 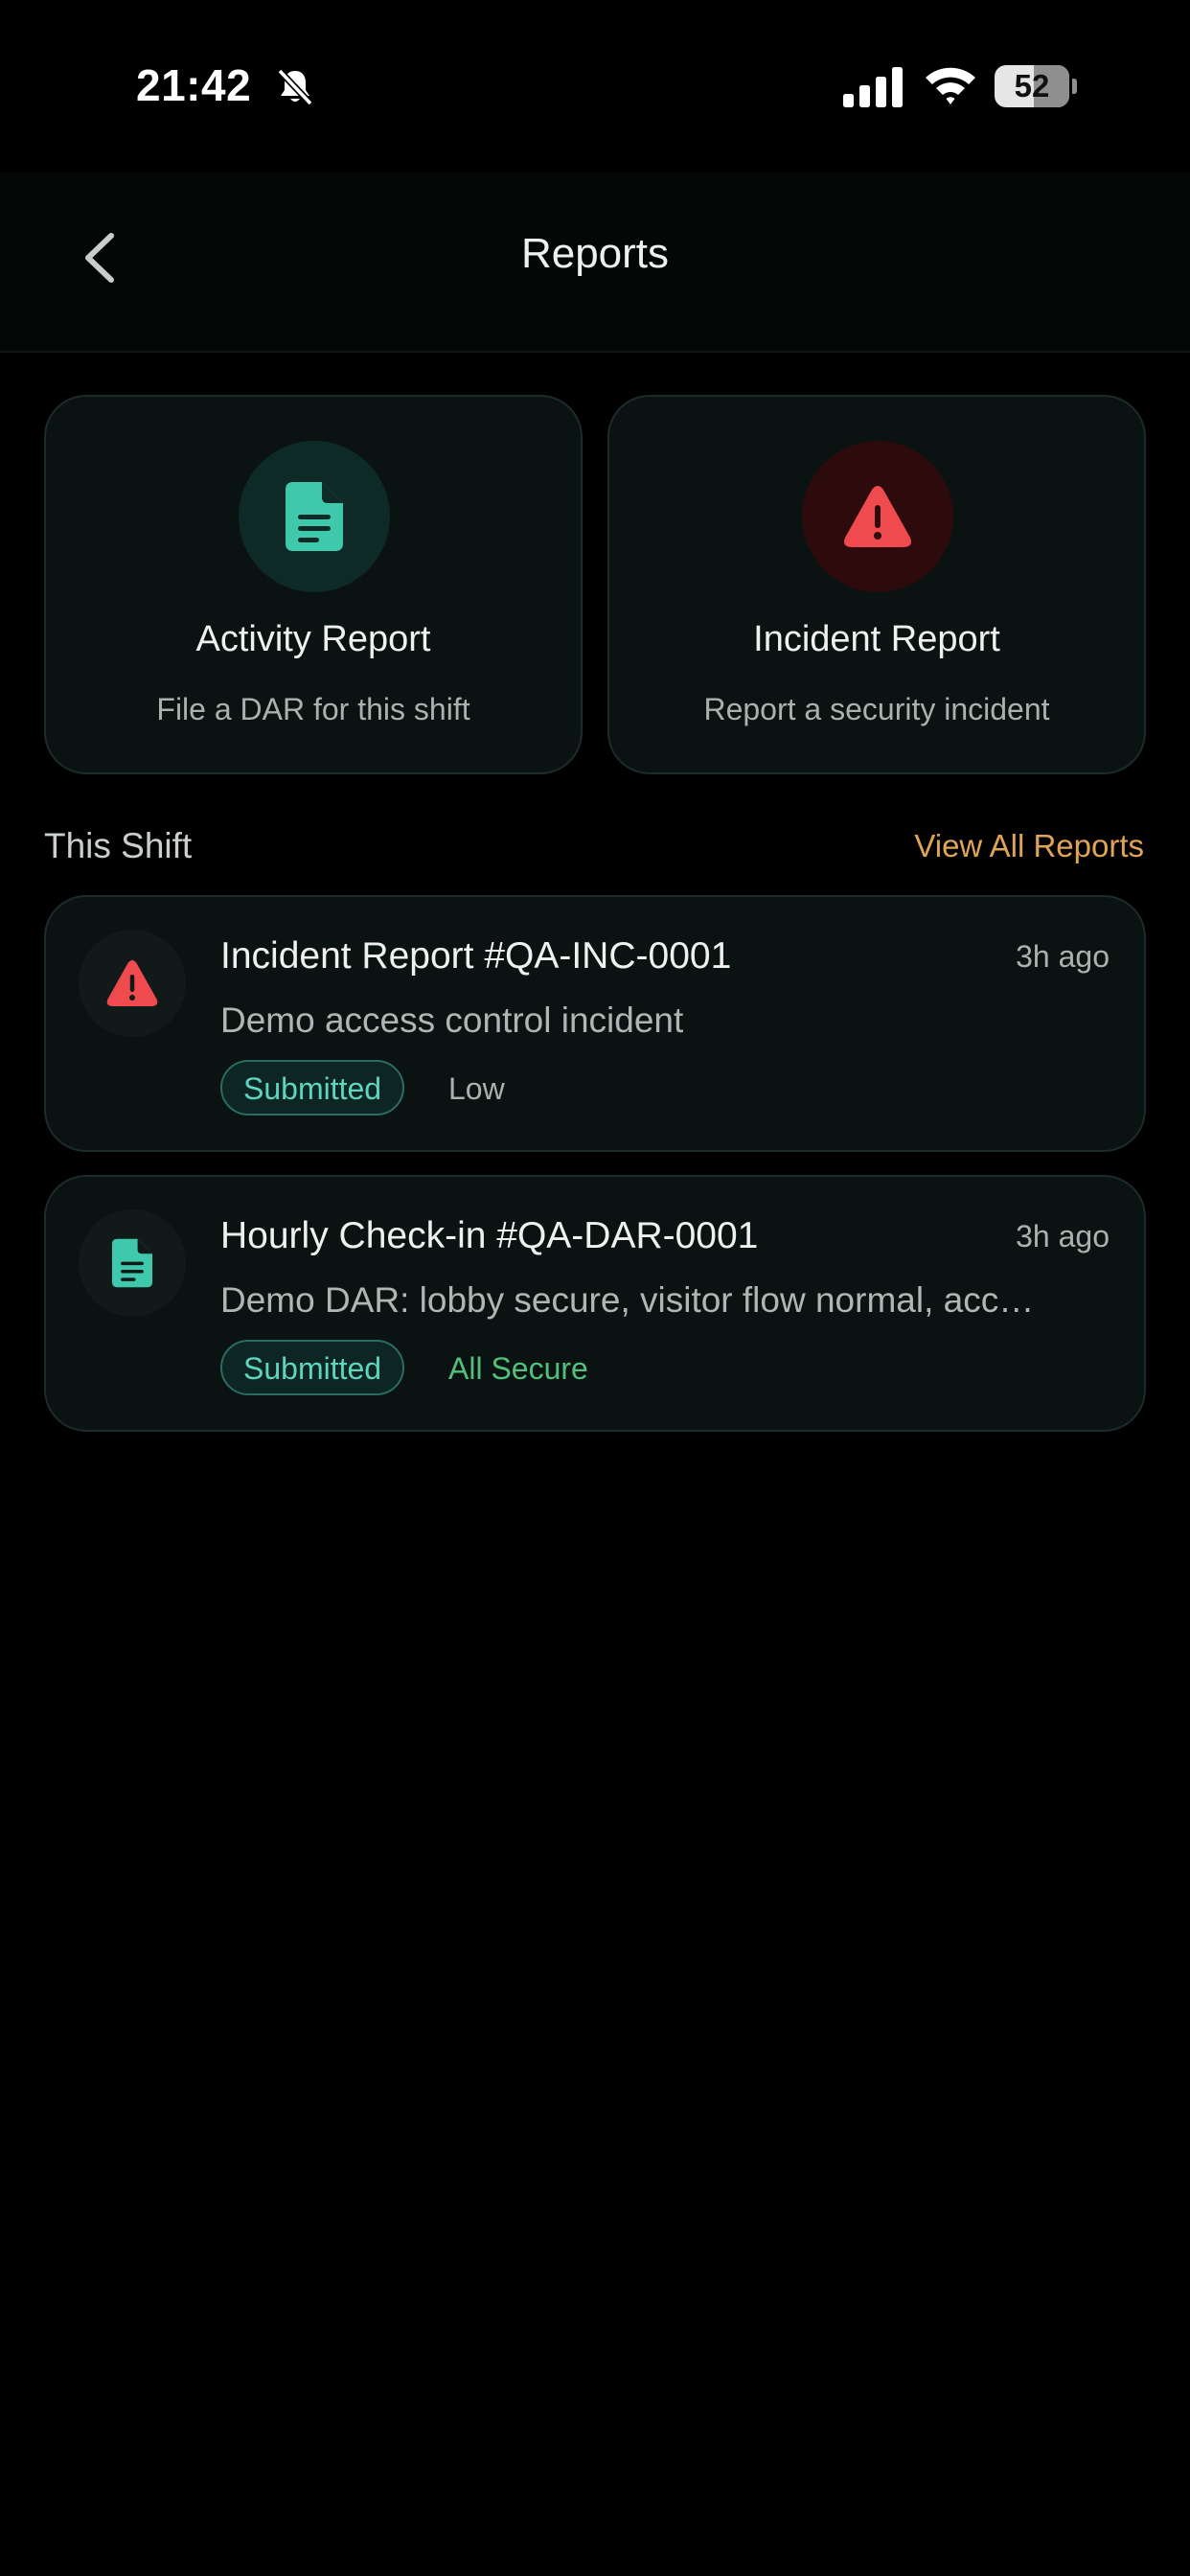 What do you see at coordinates (313, 709) in the screenshot?
I see `activity-report-subtitle: File a DAR for this shift` at bounding box center [313, 709].